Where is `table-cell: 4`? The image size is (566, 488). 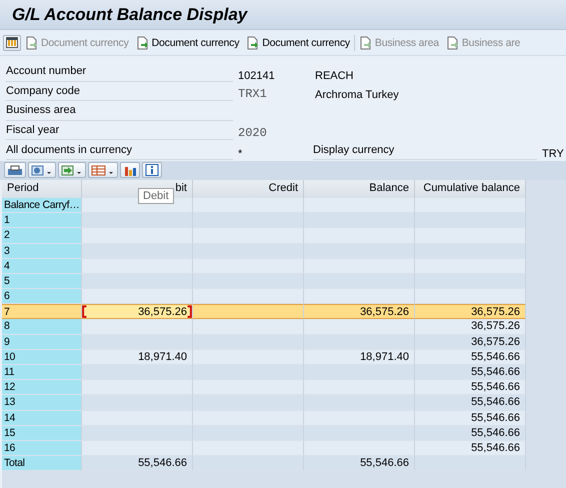
table-cell: 4 is located at coordinates (42, 266).